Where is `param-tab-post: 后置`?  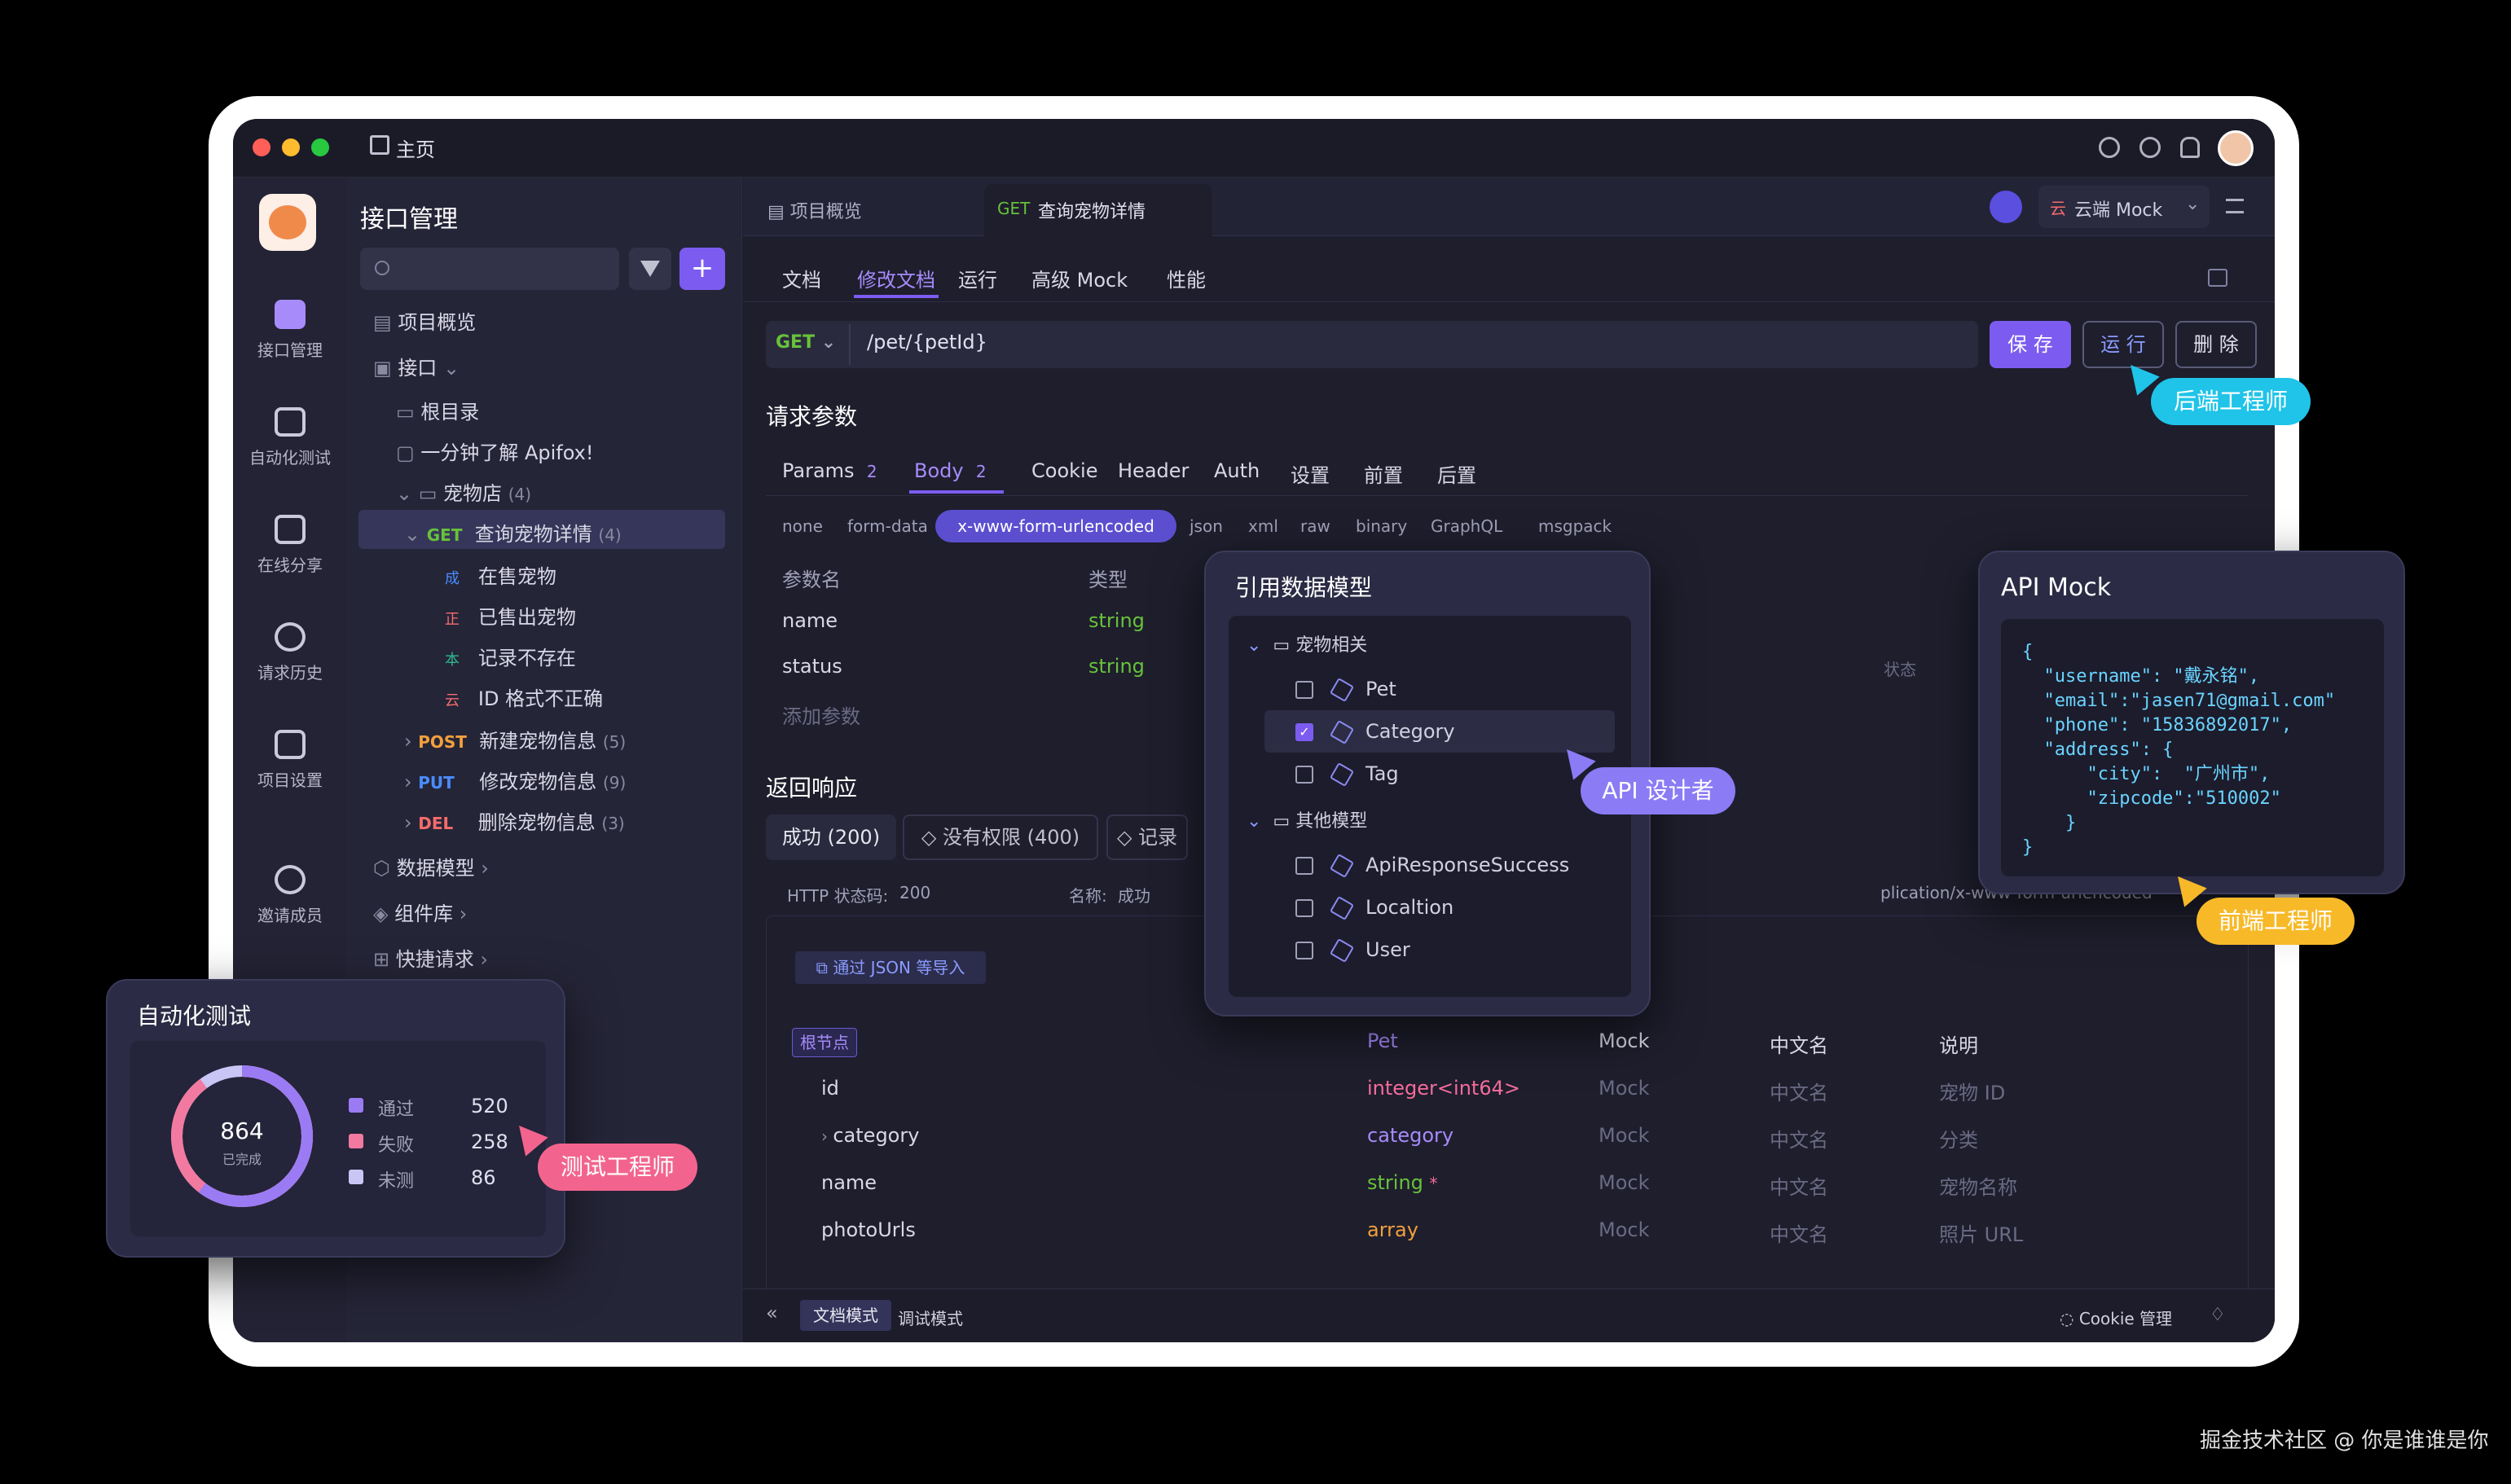
param-tab-post: 后置 is located at coordinates (1456, 473).